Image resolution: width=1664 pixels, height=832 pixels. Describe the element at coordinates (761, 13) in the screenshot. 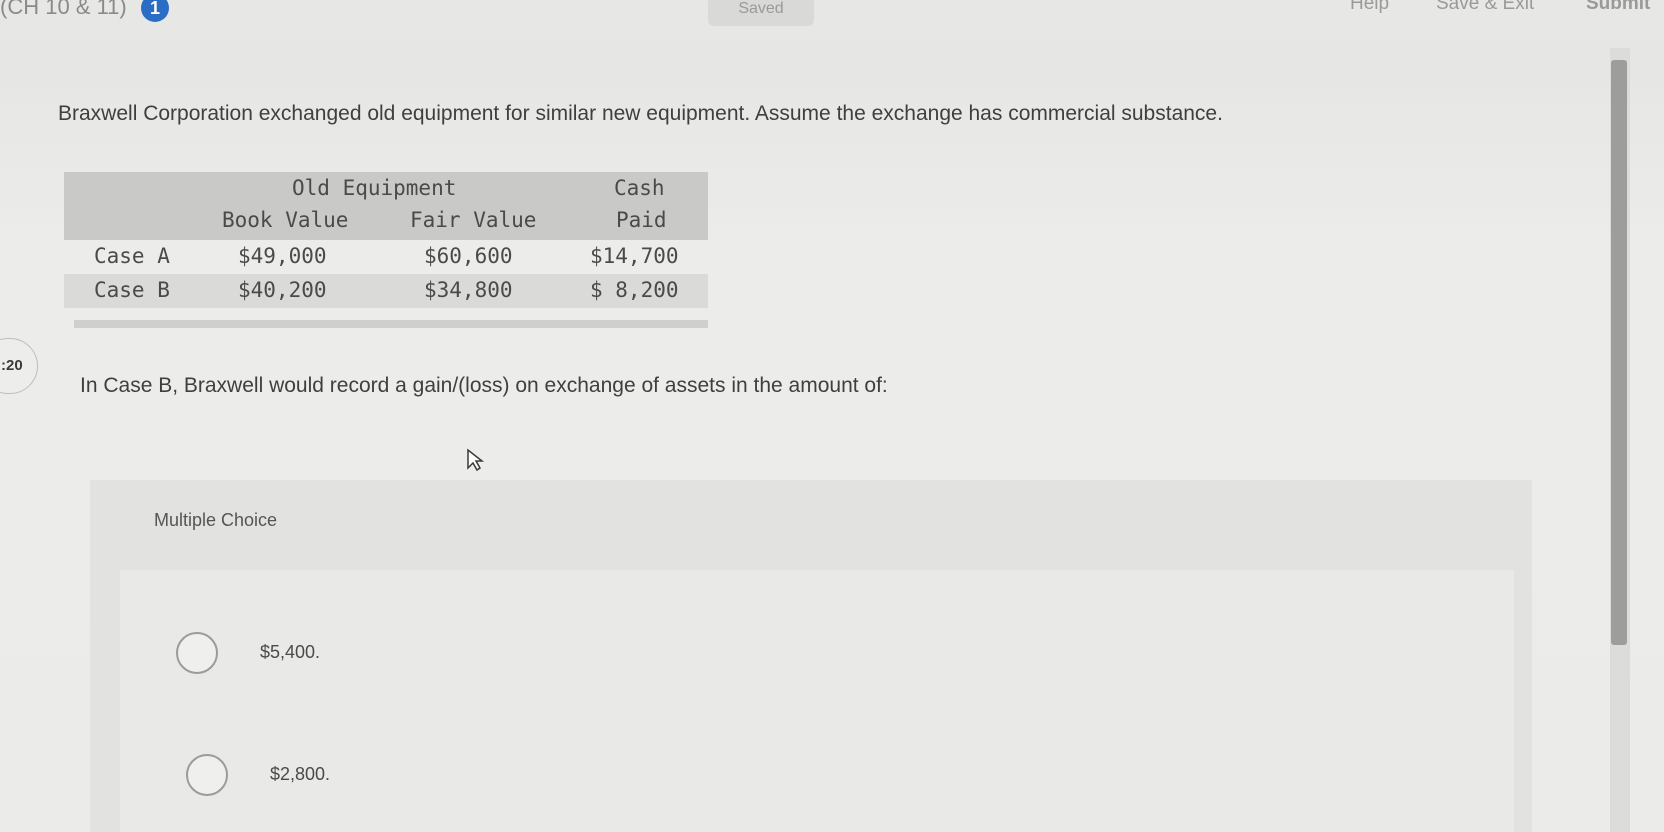

I see `saved-status: Saved` at that location.